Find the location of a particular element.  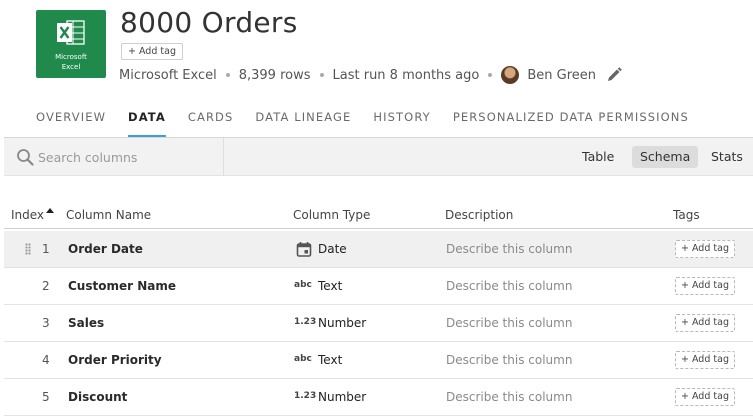

dataset-title: 8000 Orders is located at coordinates (209, 22).